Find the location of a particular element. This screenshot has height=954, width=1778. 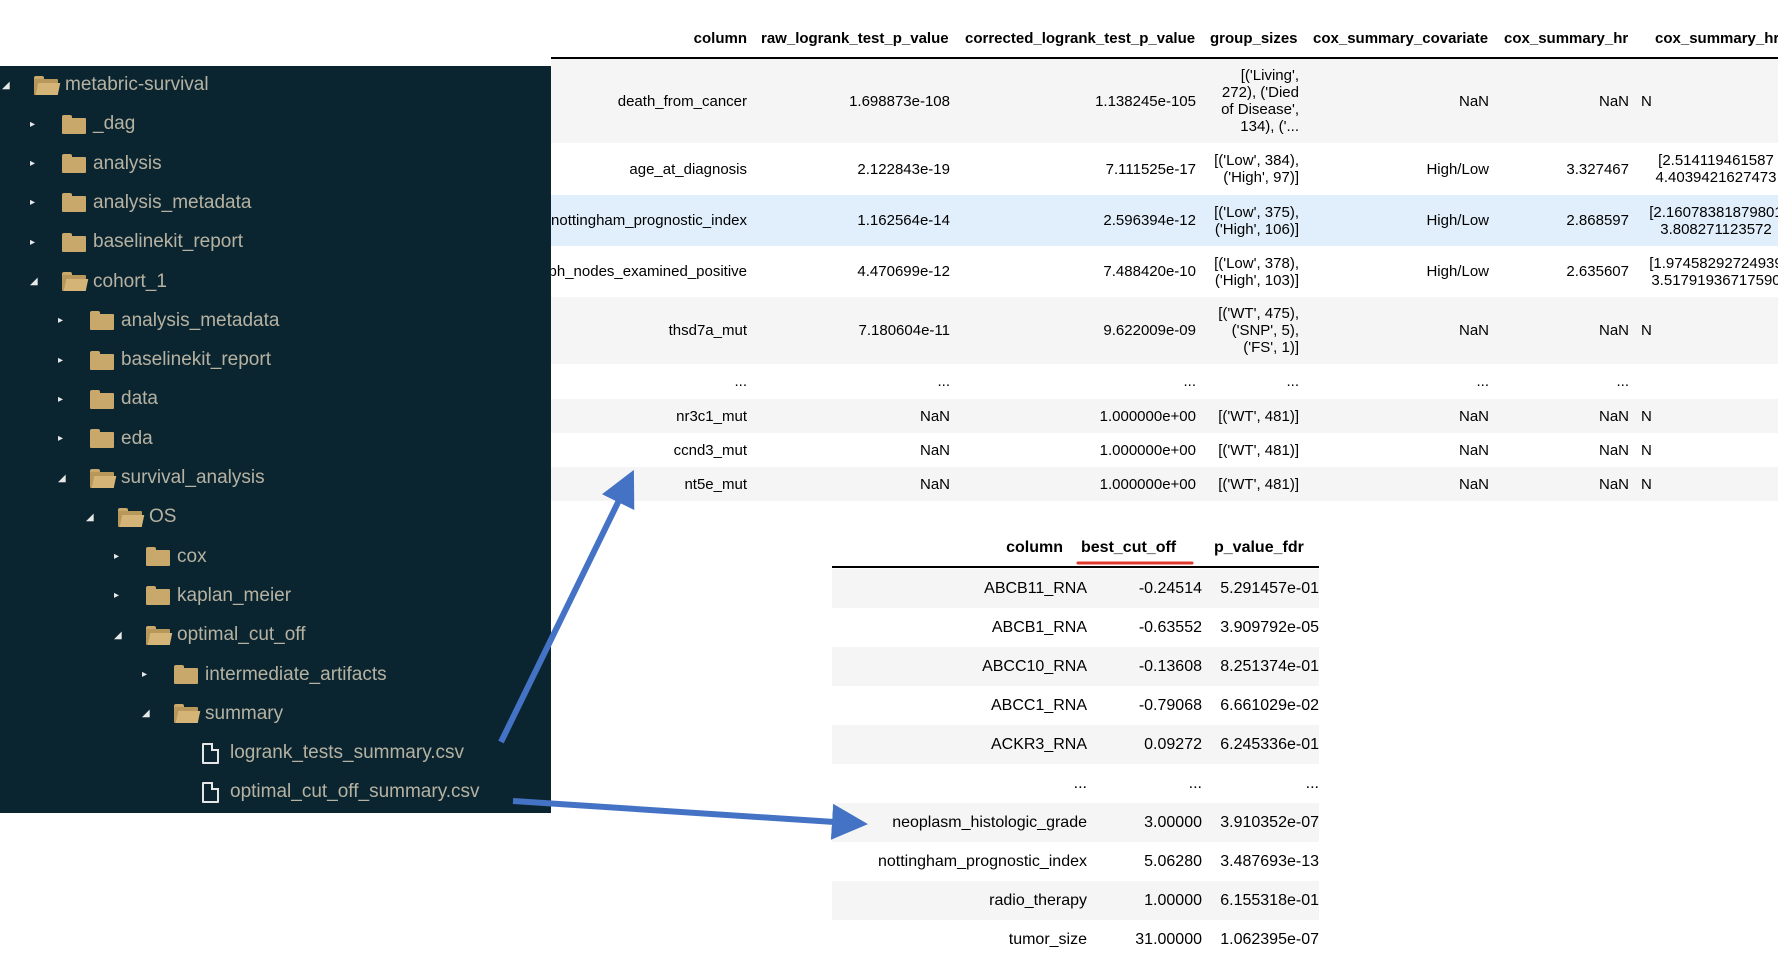

cell-best-cut-off: 3.00000 is located at coordinates (1173, 822).